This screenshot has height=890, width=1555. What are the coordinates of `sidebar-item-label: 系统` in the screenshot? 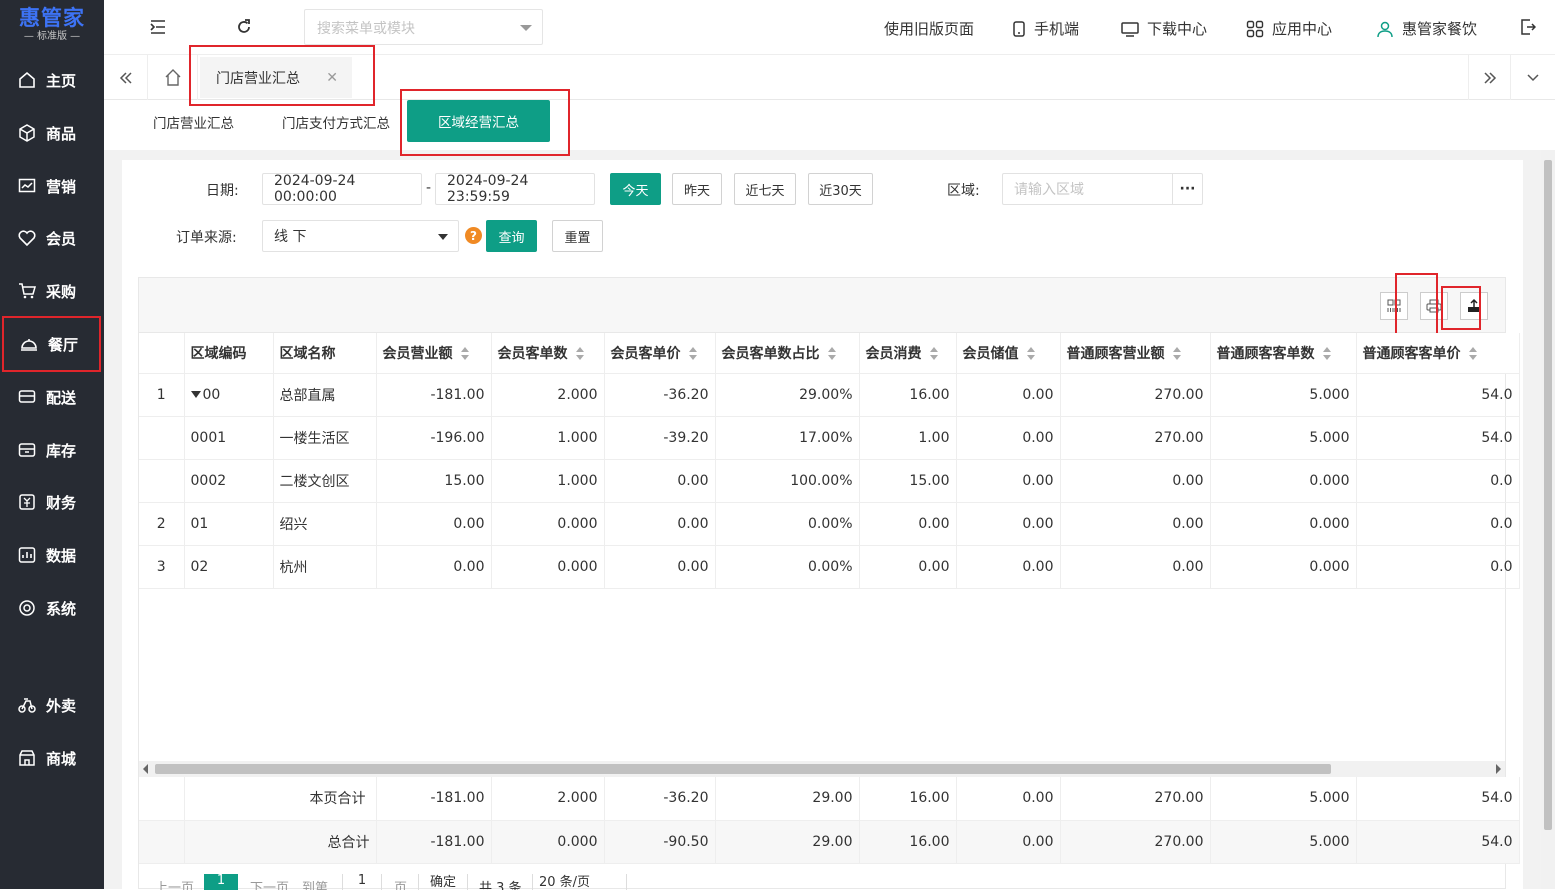 It's located at (61, 608).